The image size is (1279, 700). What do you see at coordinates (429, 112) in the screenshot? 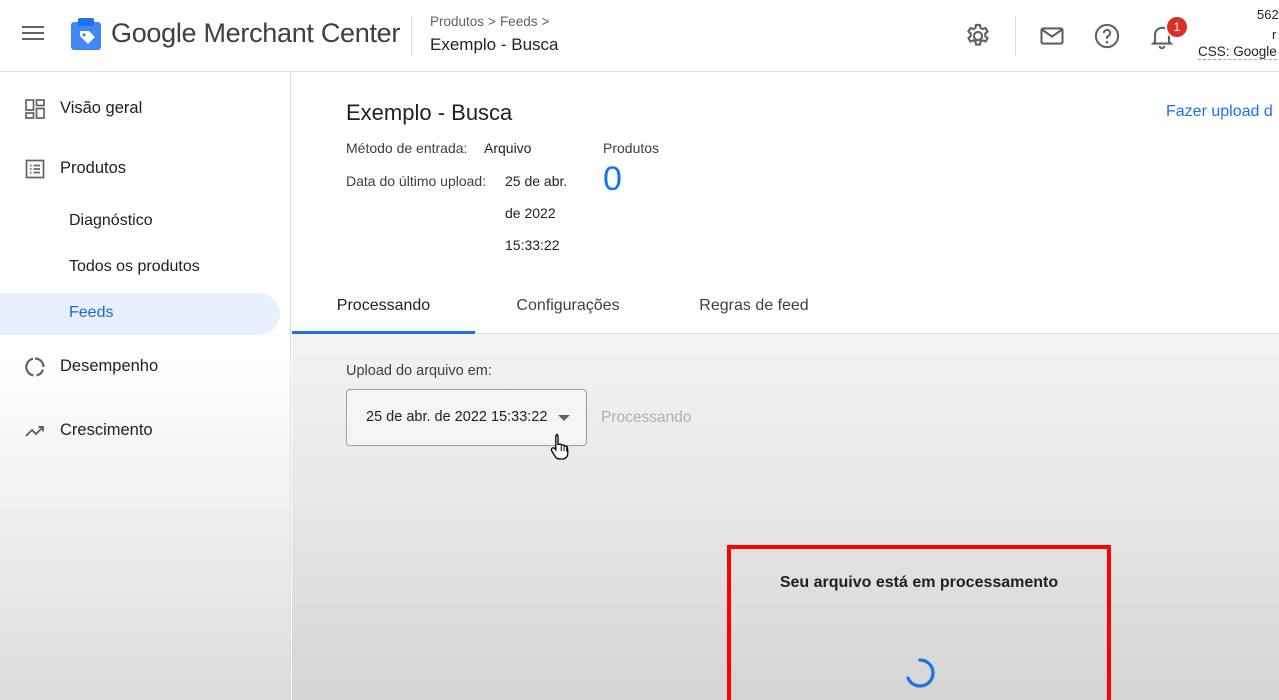
I see `feed-title: Exemplo - Busca` at bounding box center [429, 112].